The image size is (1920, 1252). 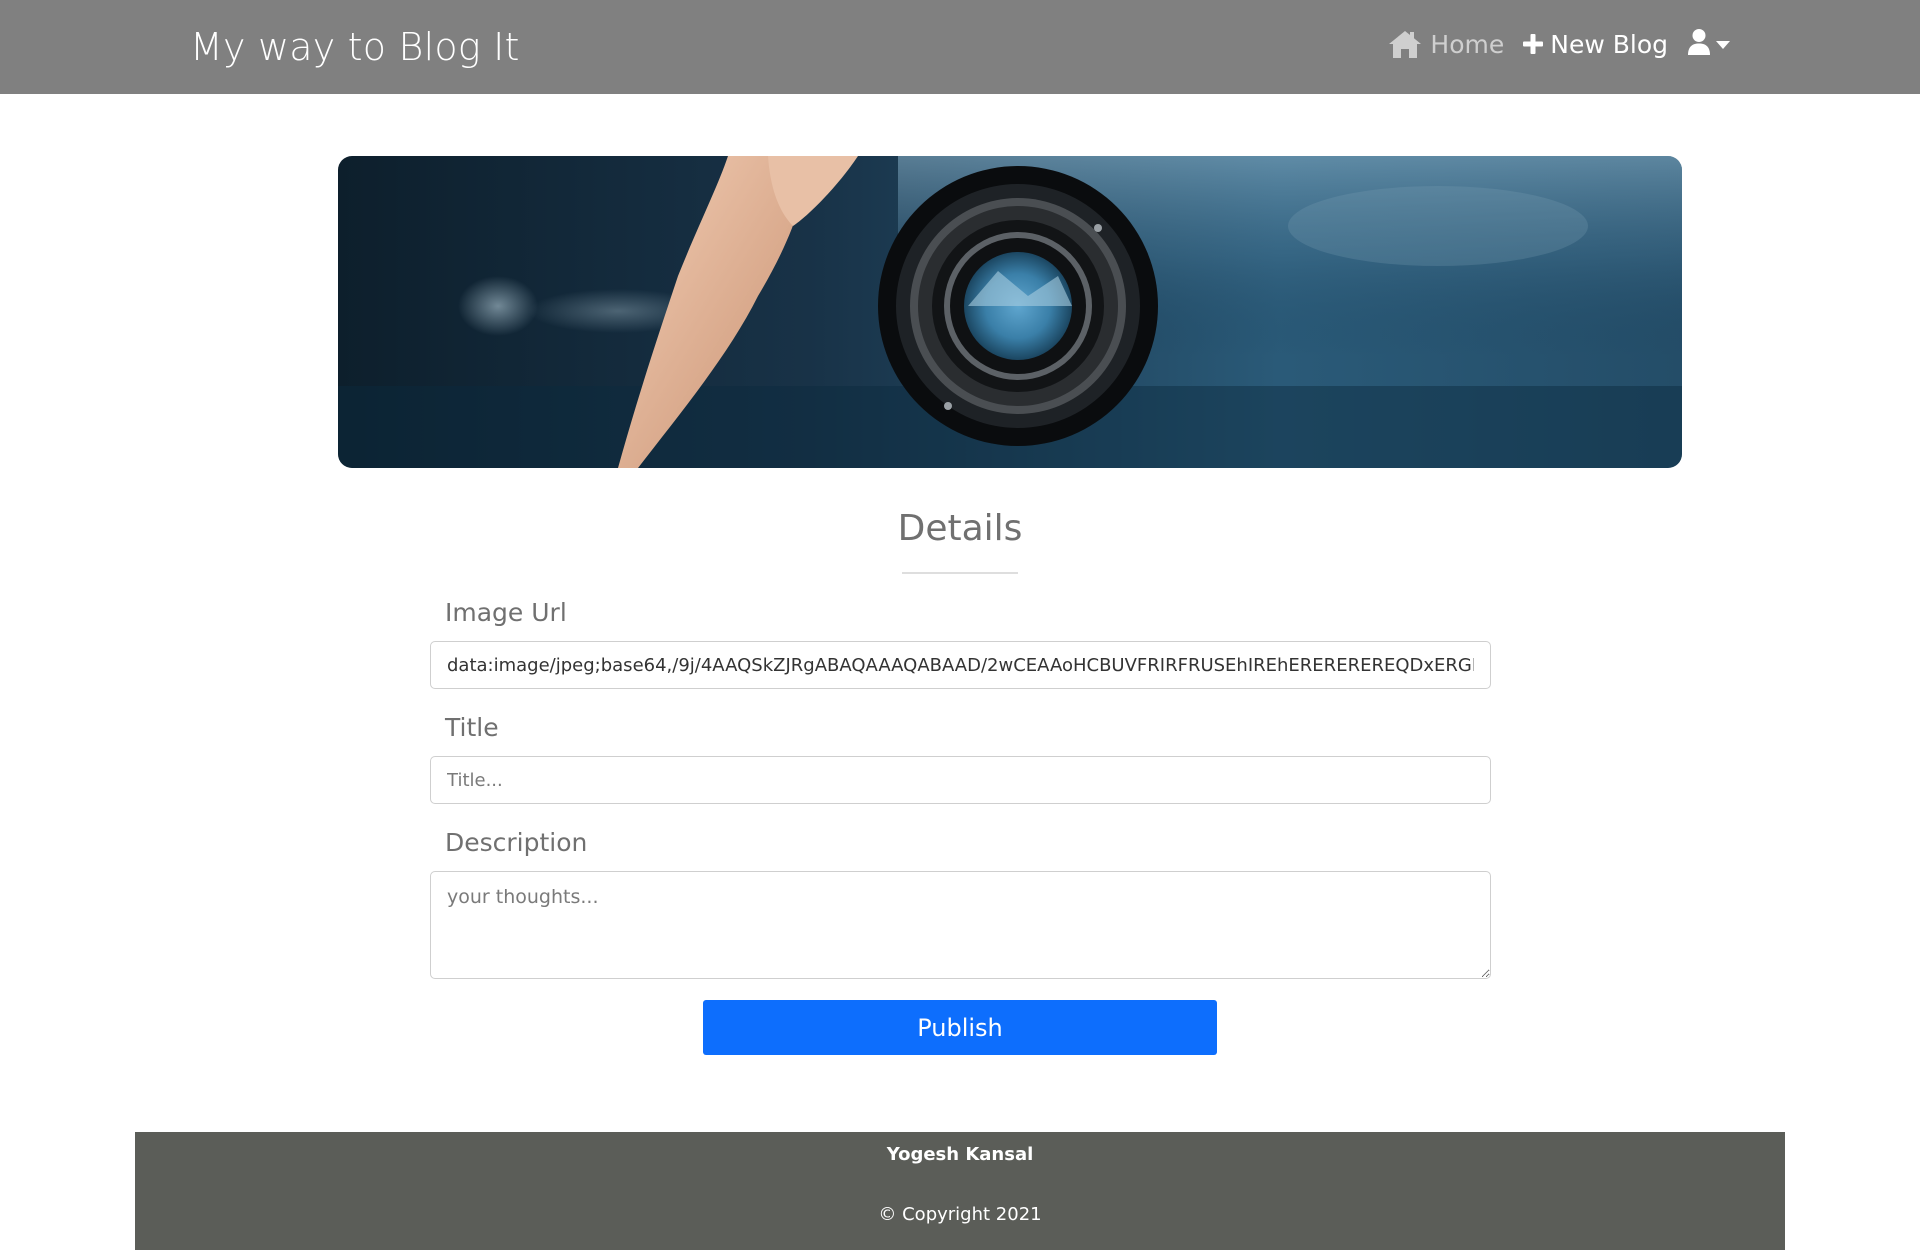 I want to click on image-url-label: Image Url, so click(x=506, y=612).